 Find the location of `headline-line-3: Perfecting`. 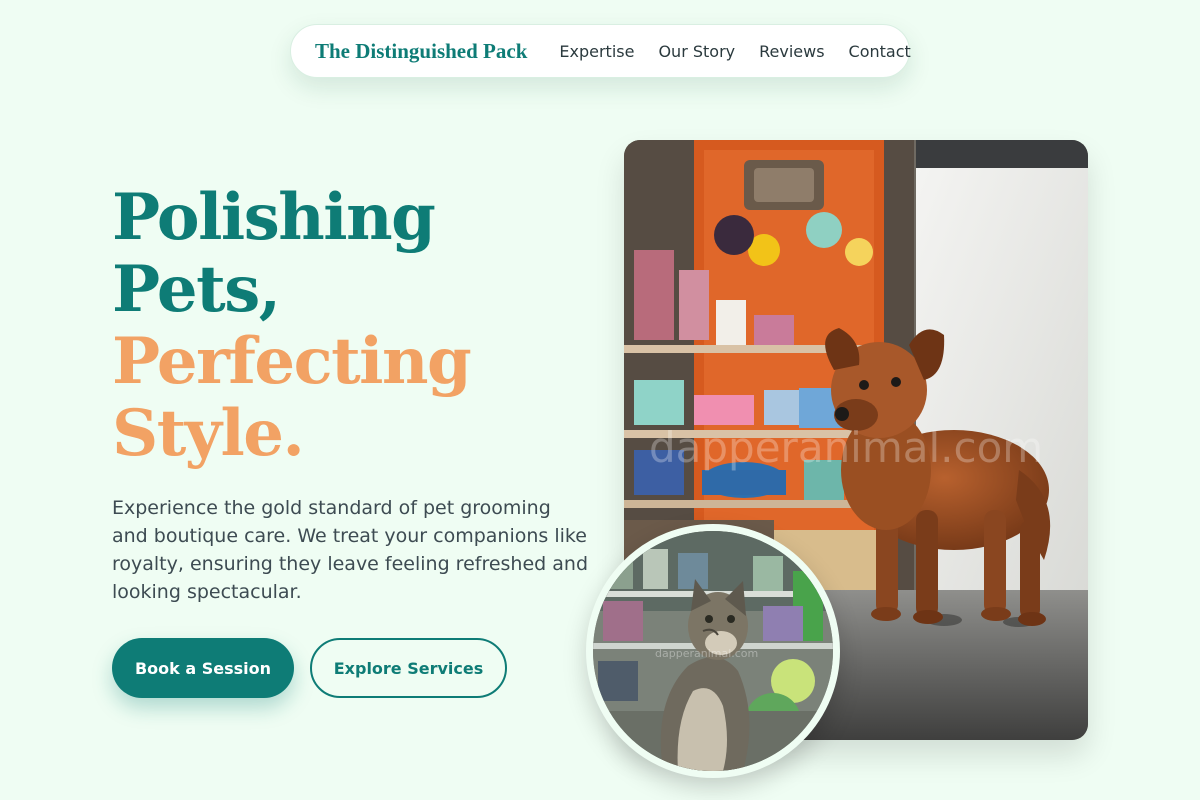

headline-line-3: Perfecting is located at coordinates (292, 361).